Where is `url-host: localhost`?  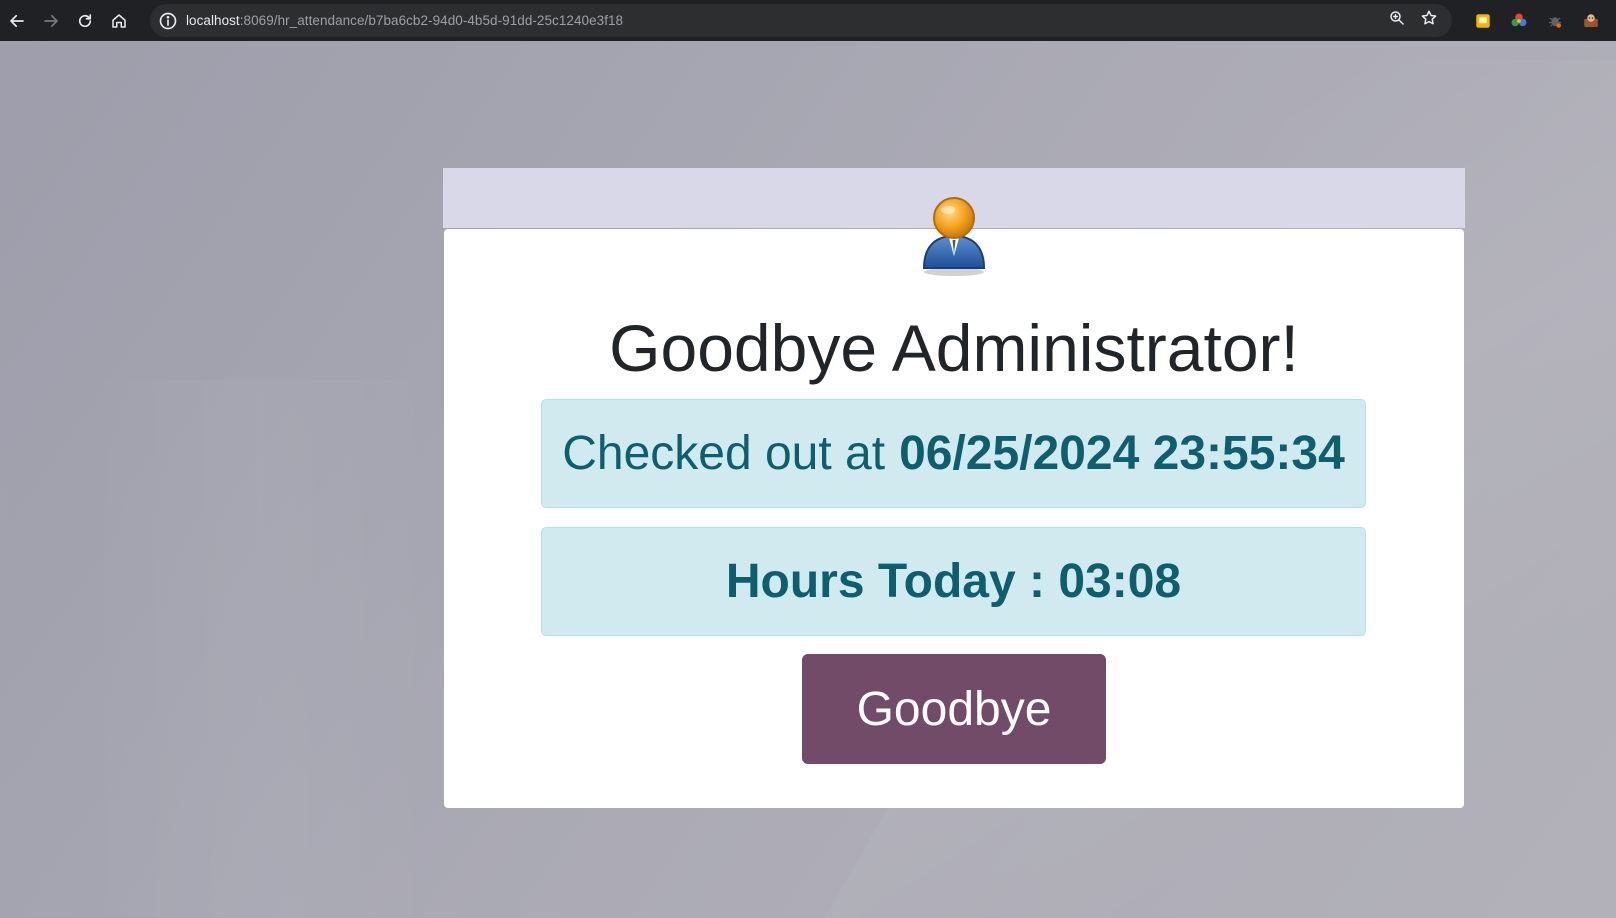 url-host: localhost is located at coordinates (213, 20).